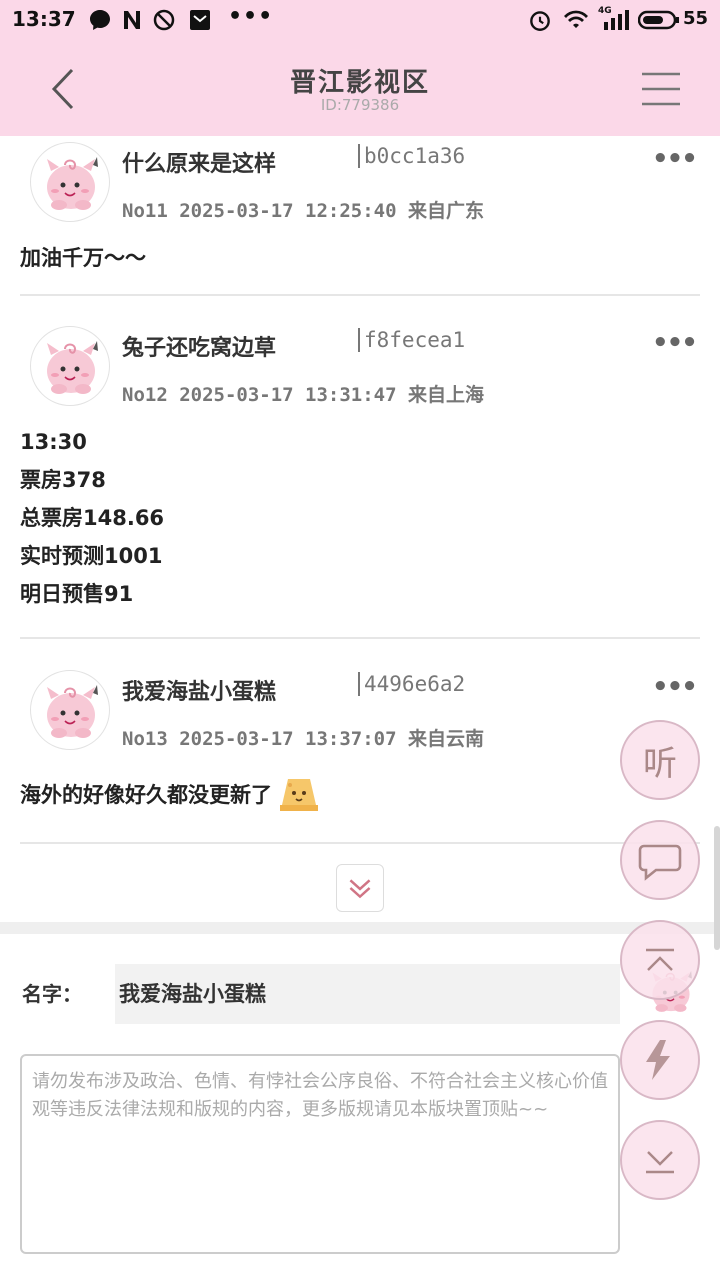 Image resolution: width=720 pixels, height=1280 pixels. Describe the element at coordinates (91, 556) in the screenshot. I see `post-line: 实时预测1001` at that location.